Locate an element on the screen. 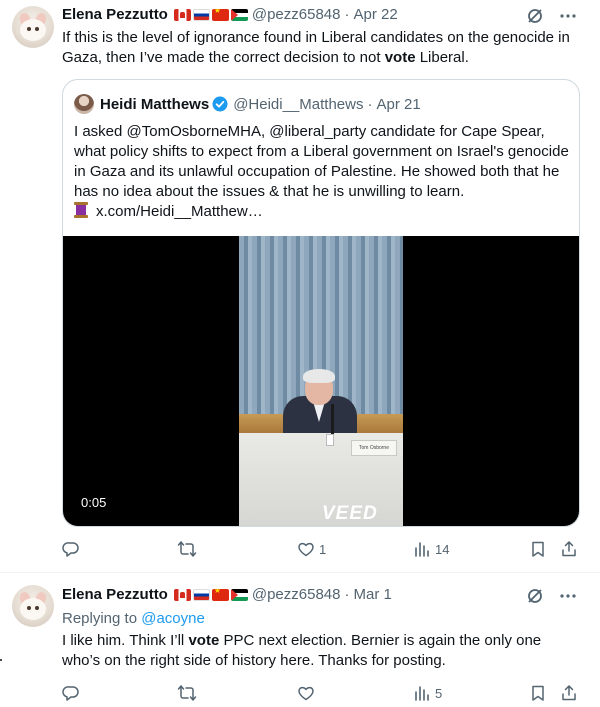 The width and height of the screenshot is (600, 707). like-count: 1 is located at coordinates (323, 549).